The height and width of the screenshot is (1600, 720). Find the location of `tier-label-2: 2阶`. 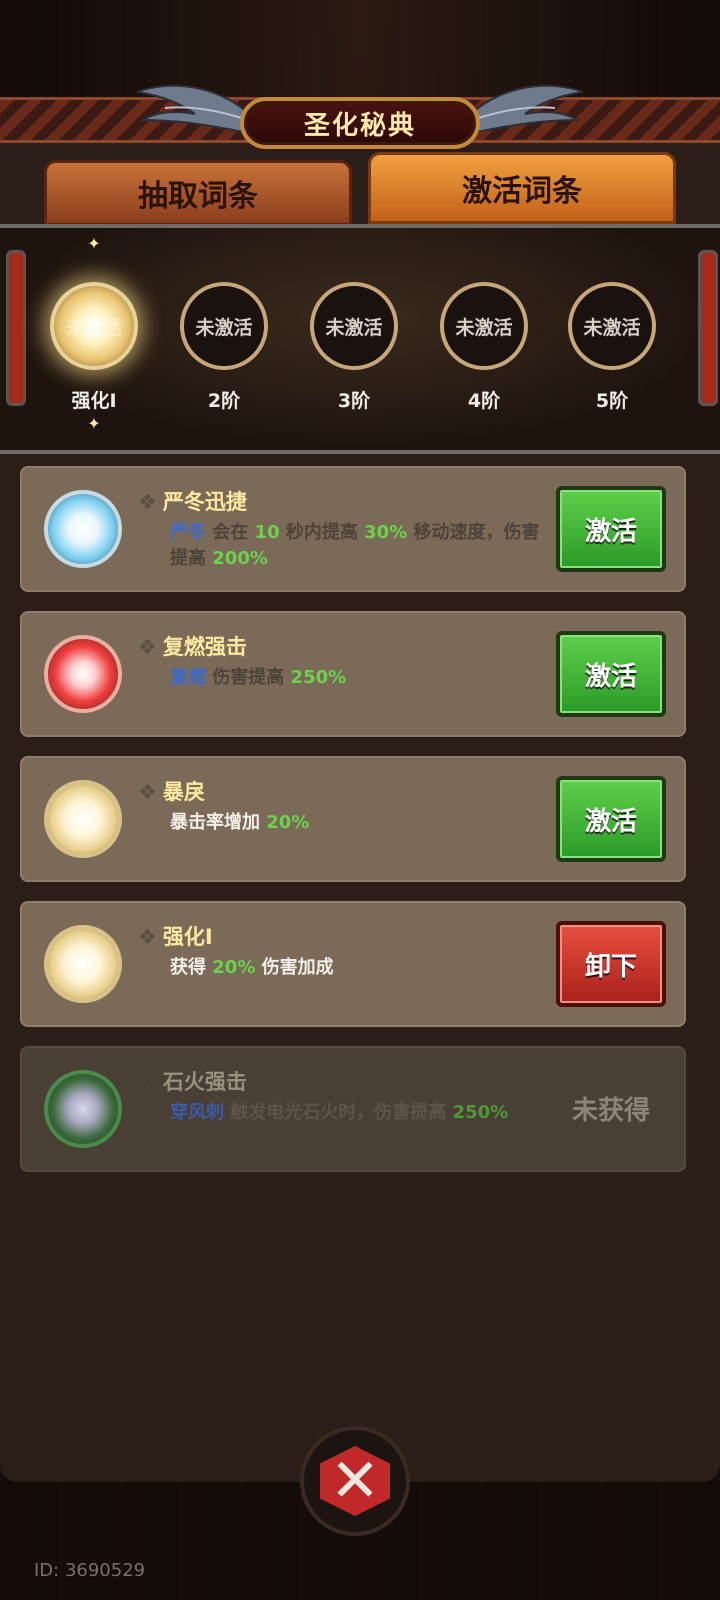

tier-label-2: 2阶 is located at coordinates (224, 401).